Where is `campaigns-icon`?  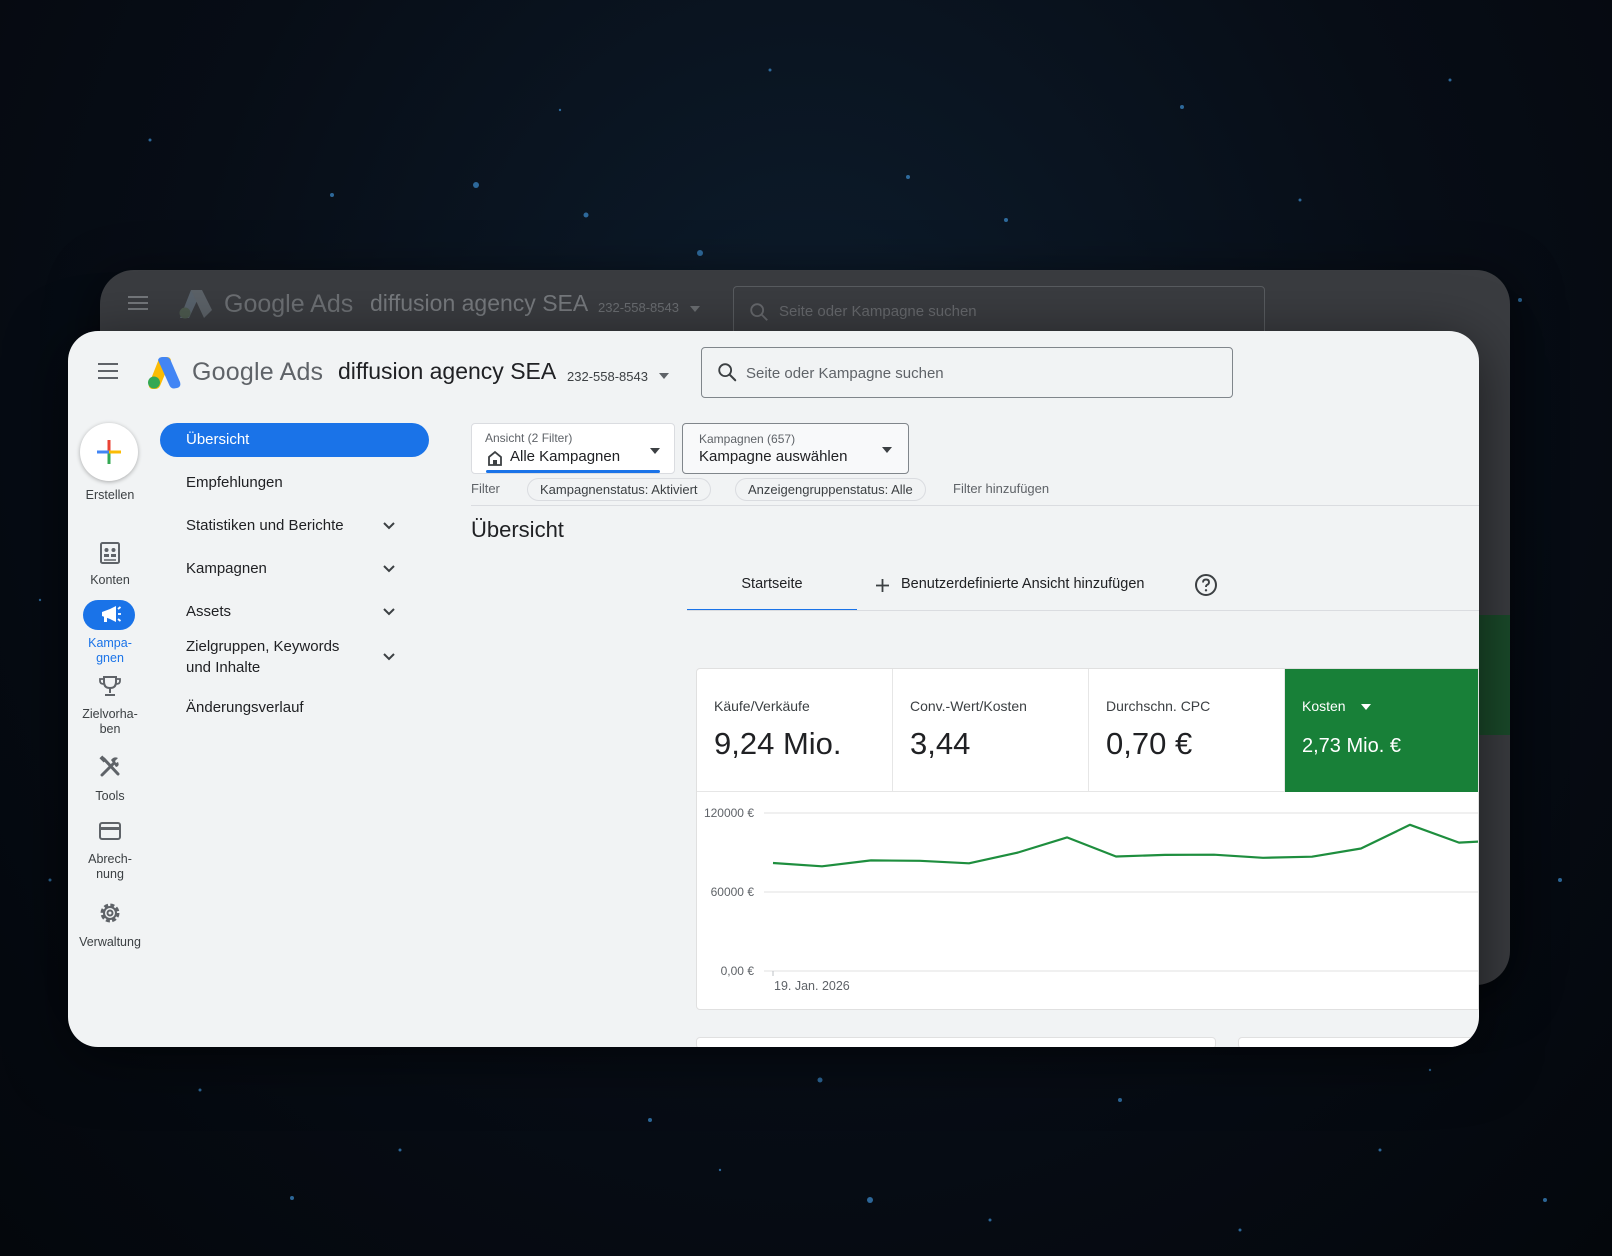 campaigns-icon is located at coordinates (112, 614).